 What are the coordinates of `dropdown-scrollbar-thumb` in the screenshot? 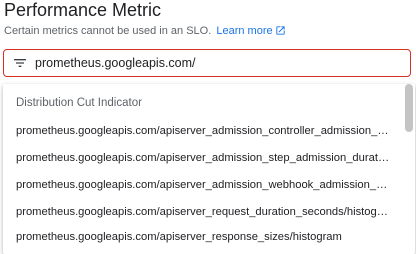 It's located at (409, 108).